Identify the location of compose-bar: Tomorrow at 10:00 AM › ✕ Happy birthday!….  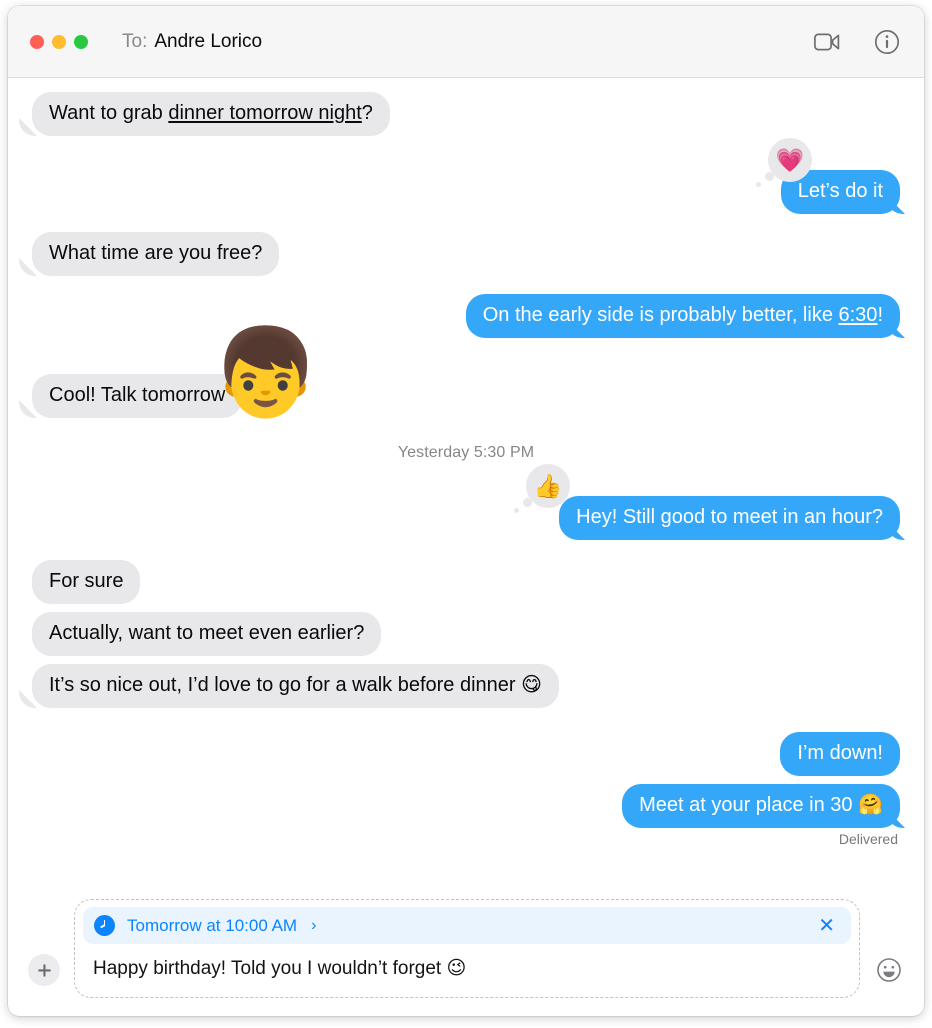
(466, 952).